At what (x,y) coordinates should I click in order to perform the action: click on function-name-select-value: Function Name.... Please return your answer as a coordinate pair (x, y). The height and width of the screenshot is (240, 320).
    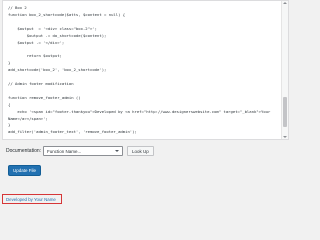
    Looking at the image, I should click on (64, 151).